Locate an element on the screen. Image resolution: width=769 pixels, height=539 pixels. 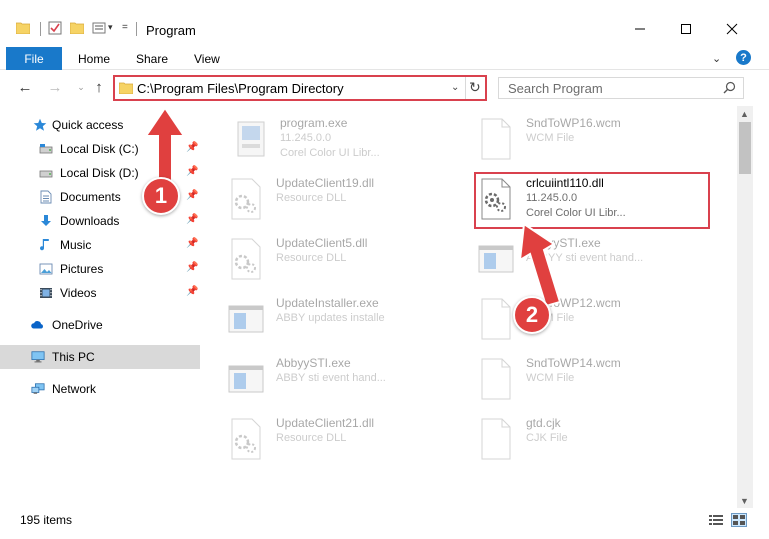
refresh-icon: ↻ is located at coordinates (475, 87).